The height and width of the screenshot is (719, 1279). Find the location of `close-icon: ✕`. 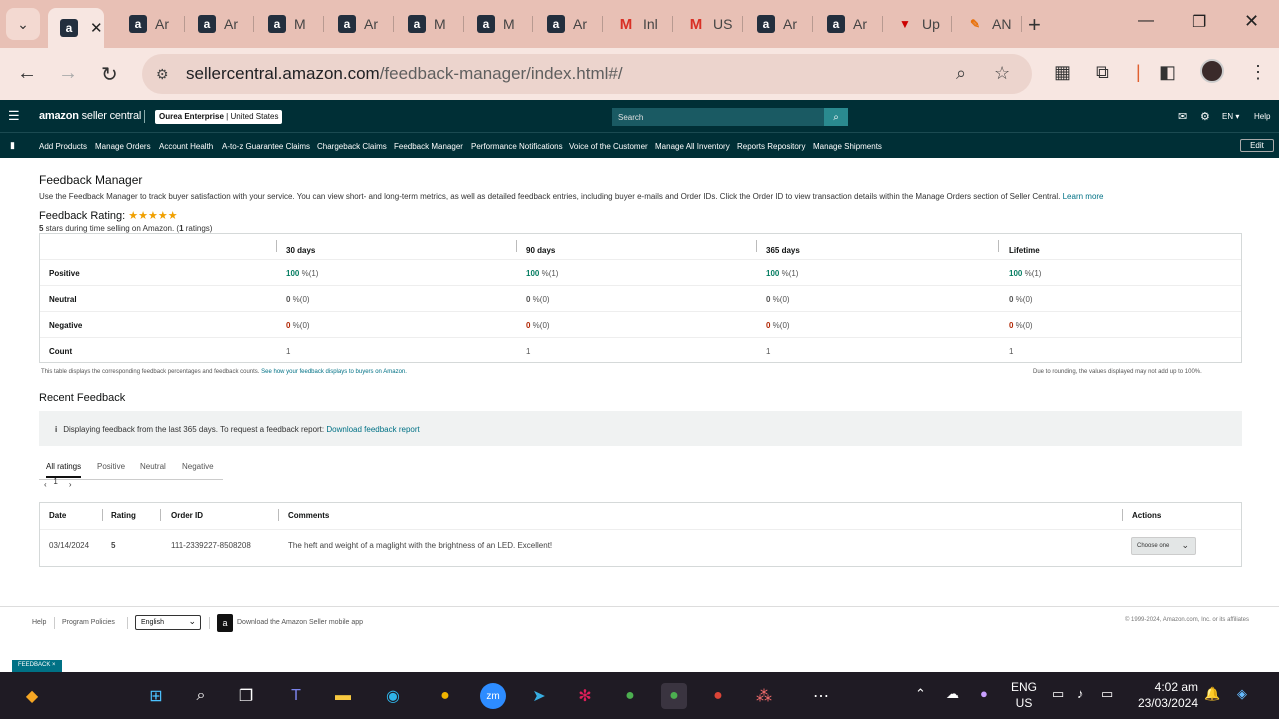

close-icon: ✕ is located at coordinates (96, 28).